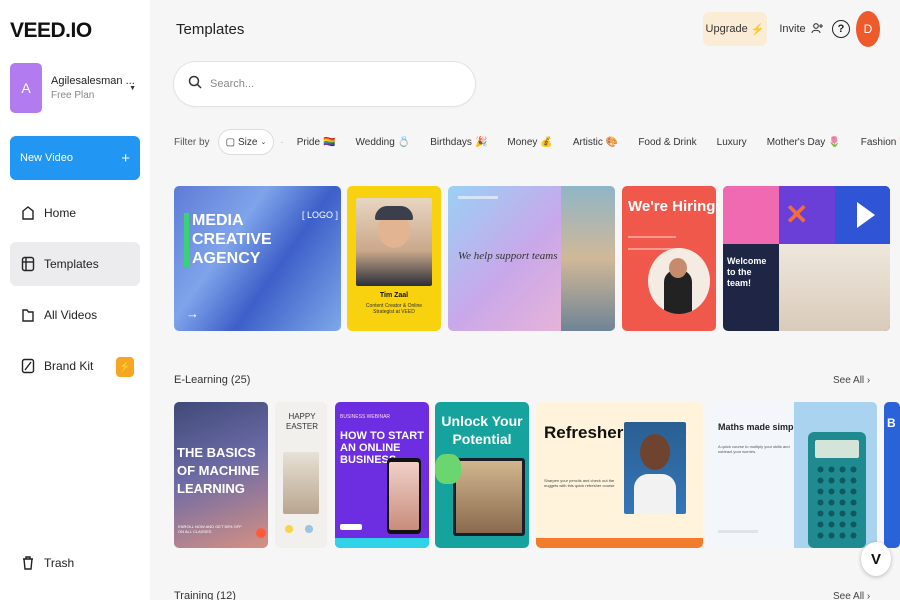 The image size is (900, 600). Describe the element at coordinates (612, 142) in the screenshot. I see `palette-icon: 🎨` at that location.